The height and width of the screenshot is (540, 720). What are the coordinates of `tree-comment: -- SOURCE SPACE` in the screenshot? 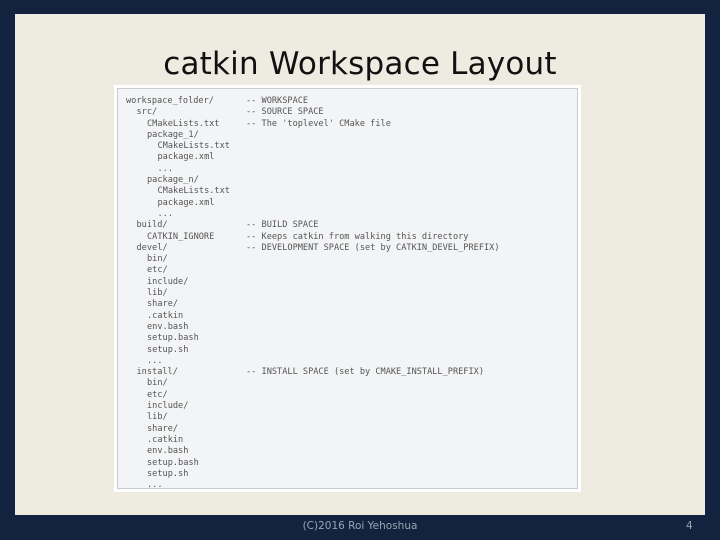 It's located at (285, 112).